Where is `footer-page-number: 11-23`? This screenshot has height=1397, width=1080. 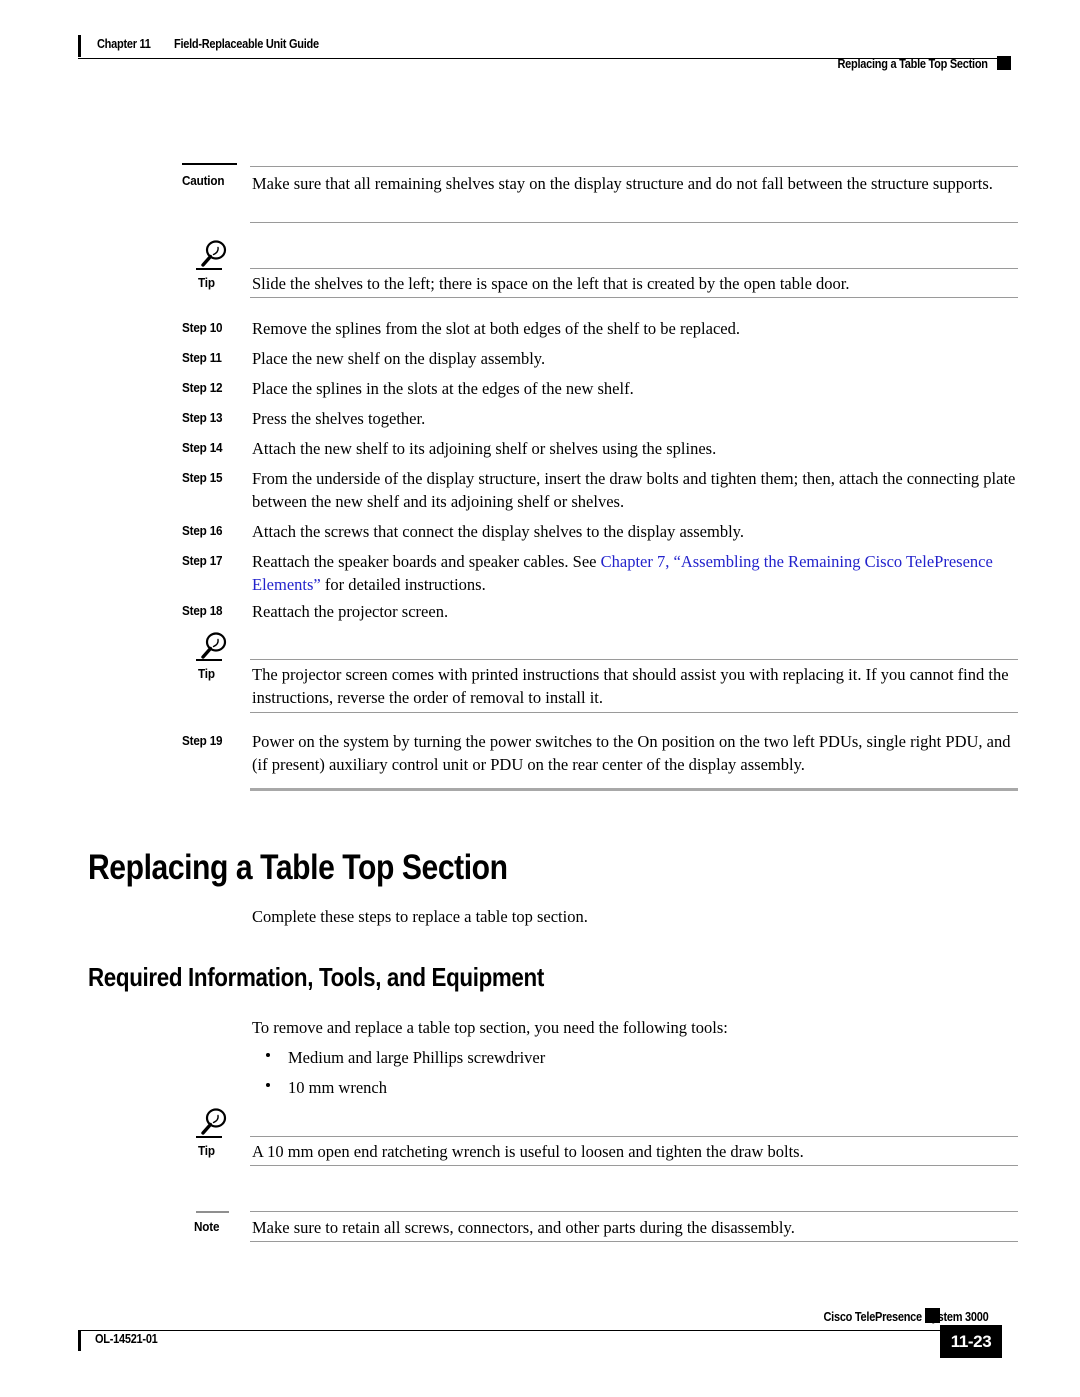 footer-page-number: 11-23 is located at coordinates (971, 1341).